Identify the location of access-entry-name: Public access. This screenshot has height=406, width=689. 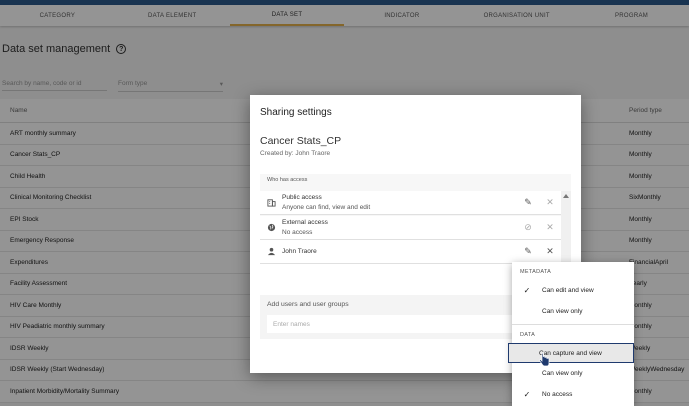
(302, 197).